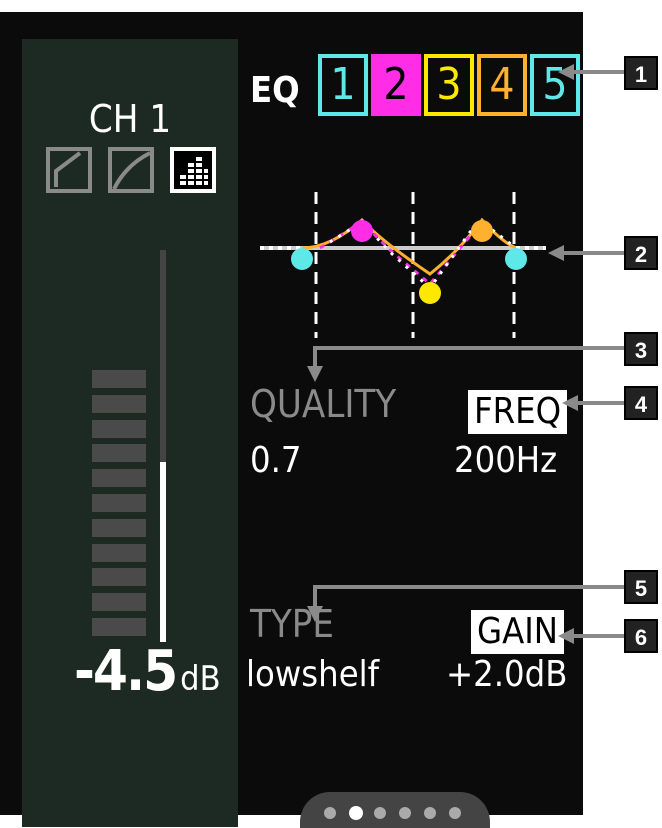 The image size is (662, 828). Describe the element at coordinates (641, 73) in the screenshot. I see `callout-1: 1` at that location.